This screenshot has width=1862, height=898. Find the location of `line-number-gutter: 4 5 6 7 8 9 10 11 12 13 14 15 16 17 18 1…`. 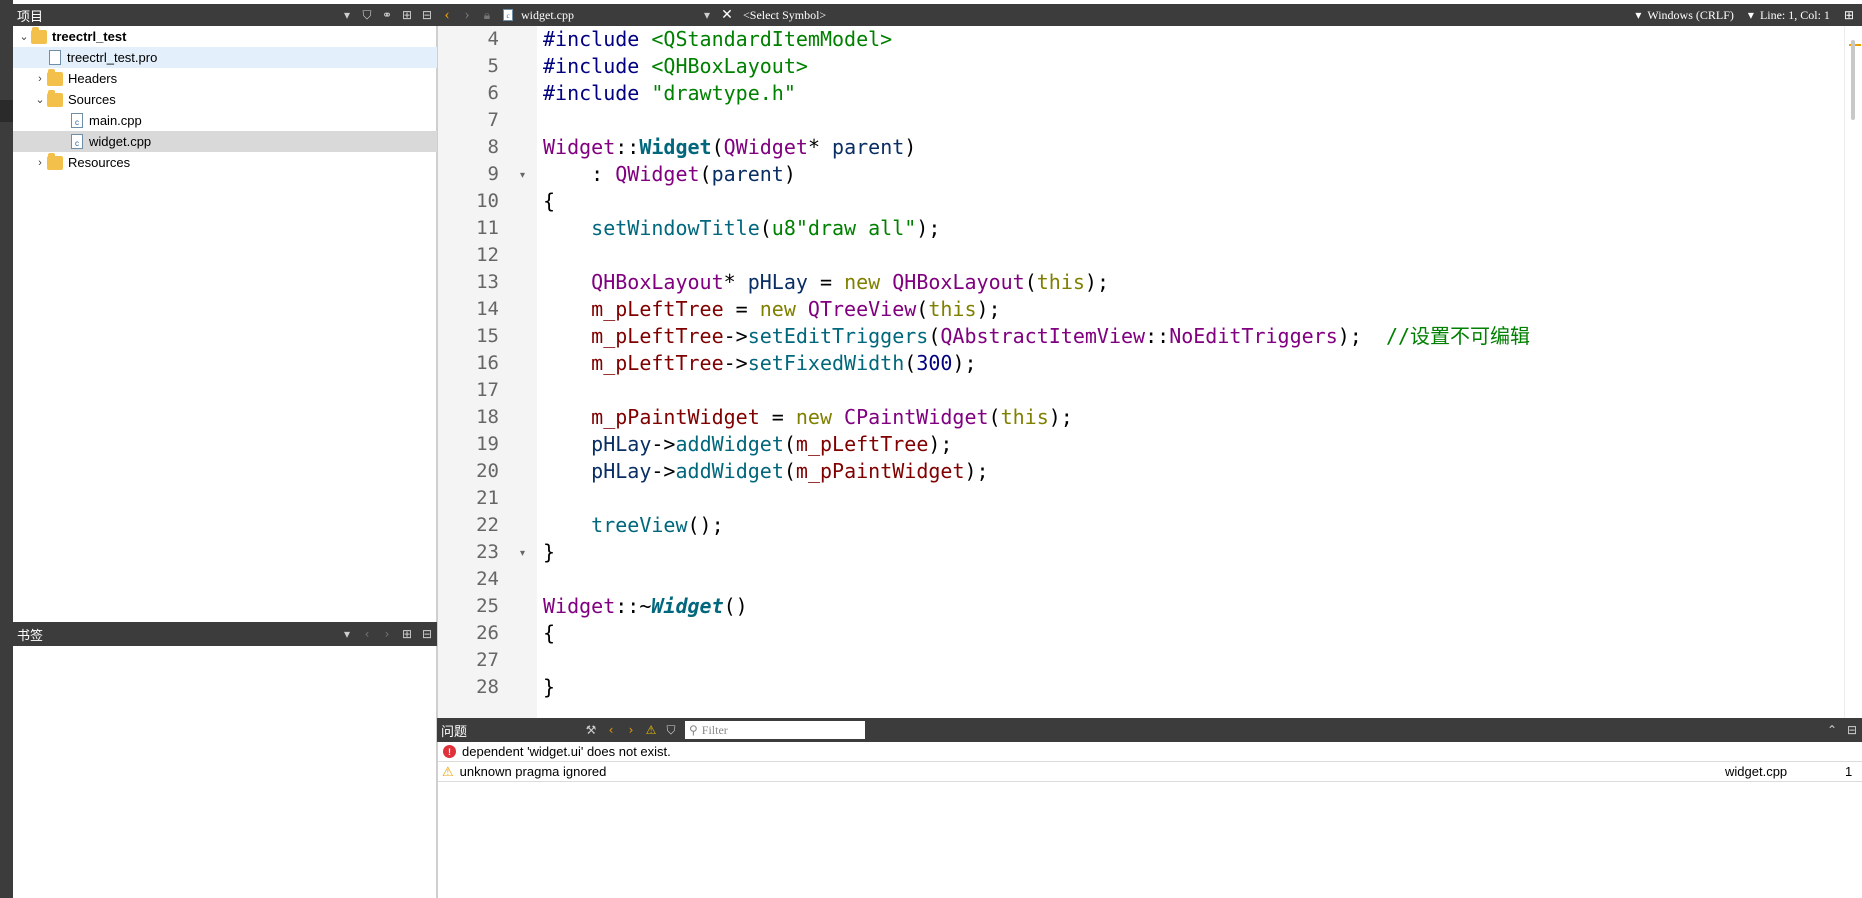

line-number-gutter: 4 5 6 7 8 9 10 11 12 13 14 15 16 17 18 1… is located at coordinates (487, 372).